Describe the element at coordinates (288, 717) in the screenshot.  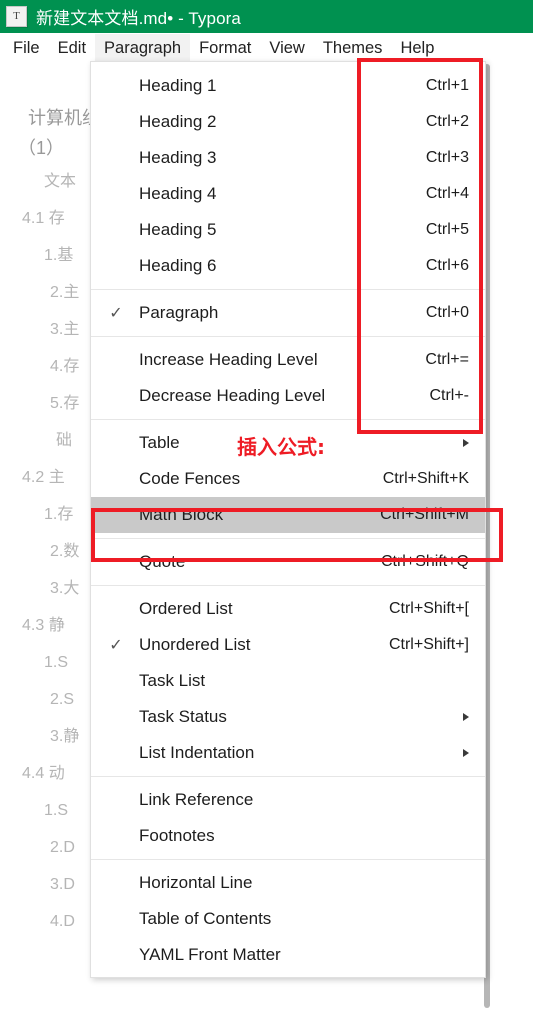
I see `menu-item-task-status: Task Status` at that location.